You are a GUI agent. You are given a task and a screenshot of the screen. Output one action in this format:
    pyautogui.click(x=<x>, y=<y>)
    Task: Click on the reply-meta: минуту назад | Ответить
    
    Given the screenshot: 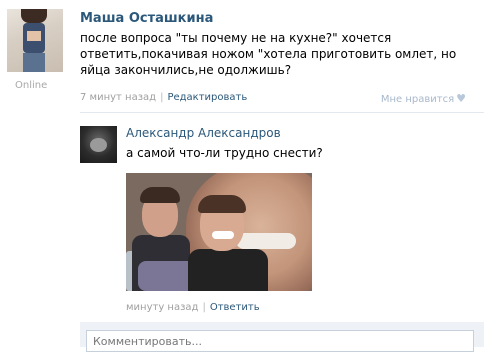 What is the action you would take?
    pyautogui.click(x=193, y=307)
    